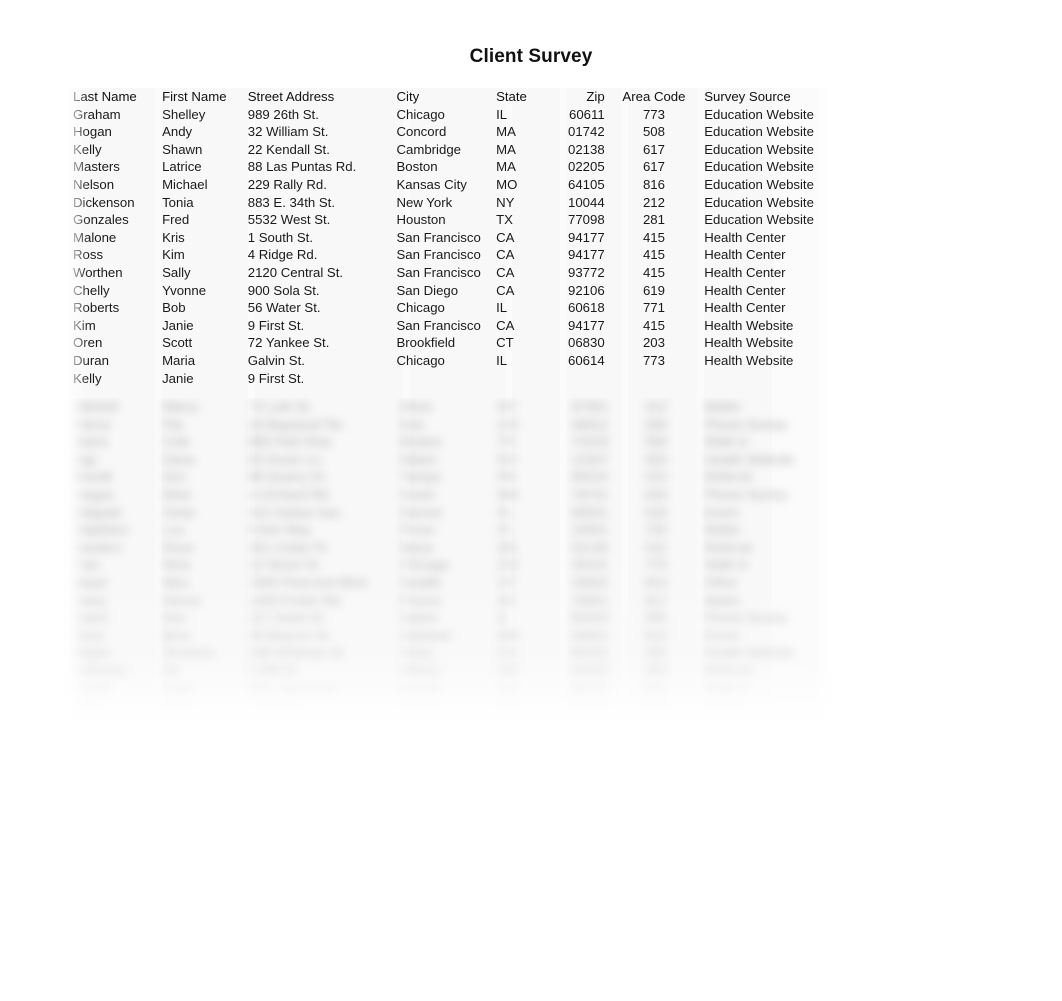 The image size is (1062, 1001). What do you see at coordinates (654, 220) in the screenshot?
I see `cell-area_code: 281` at bounding box center [654, 220].